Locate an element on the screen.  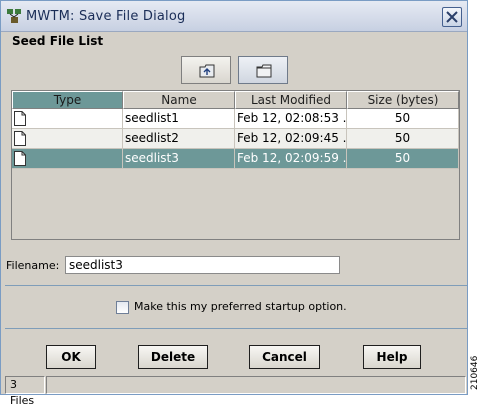
new-folder-icon is located at coordinates (264, 71).